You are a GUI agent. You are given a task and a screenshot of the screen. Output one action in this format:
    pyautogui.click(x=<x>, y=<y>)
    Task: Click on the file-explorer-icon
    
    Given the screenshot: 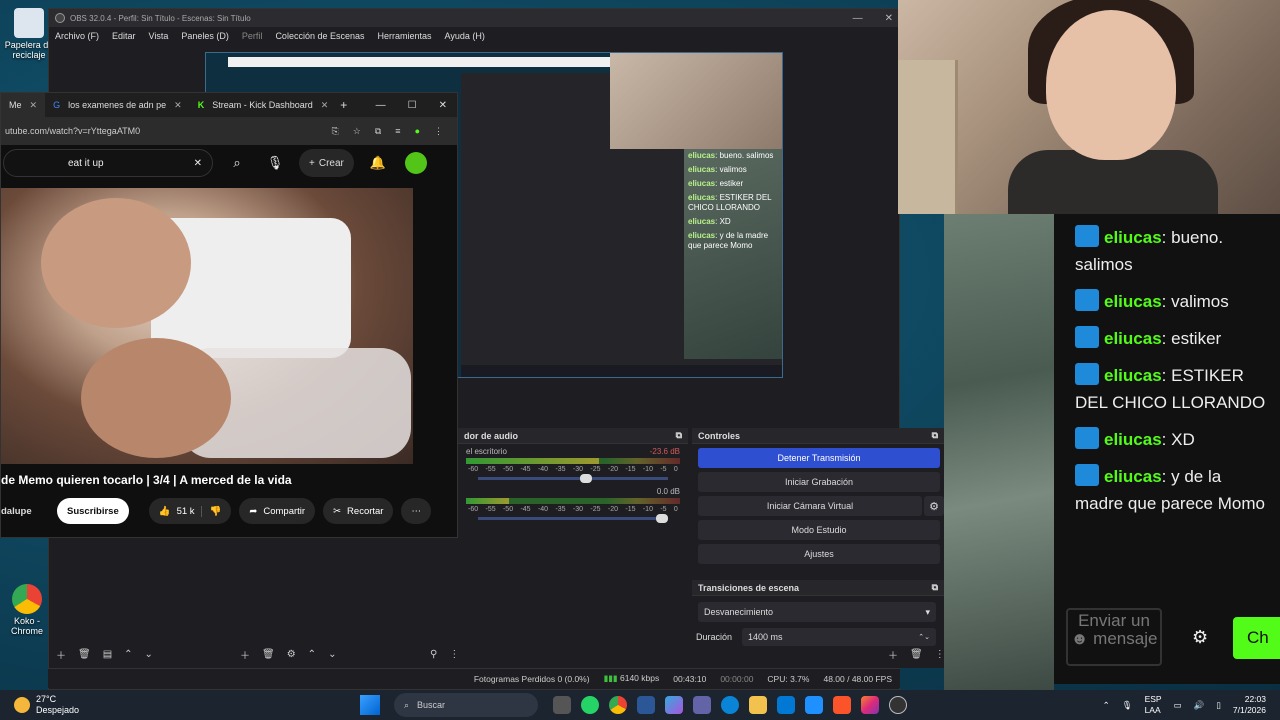 What is the action you would take?
    pyautogui.click(x=758, y=705)
    